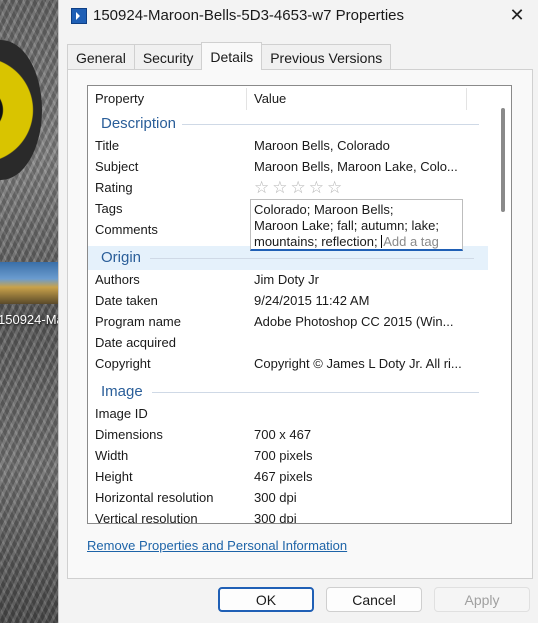  What do you see at coordinates (270, 98) in the screenshot?
I see `column-header-value: Value` at bounding box center [270, 98].